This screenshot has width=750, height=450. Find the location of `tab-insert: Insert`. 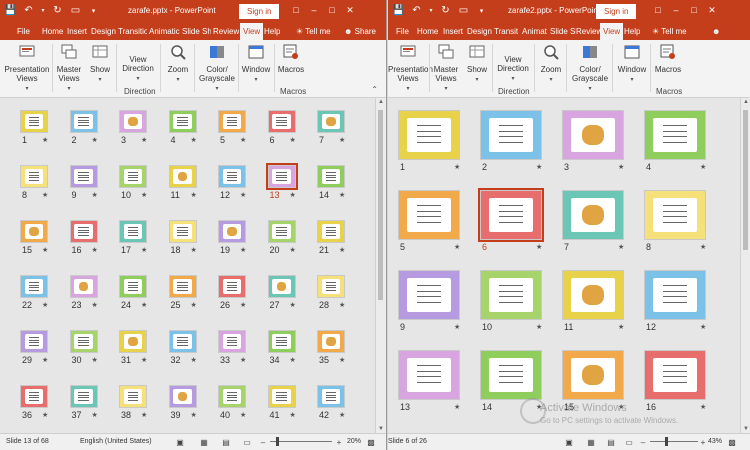

tab-insert: Insert is located at coordinates (453, 31).